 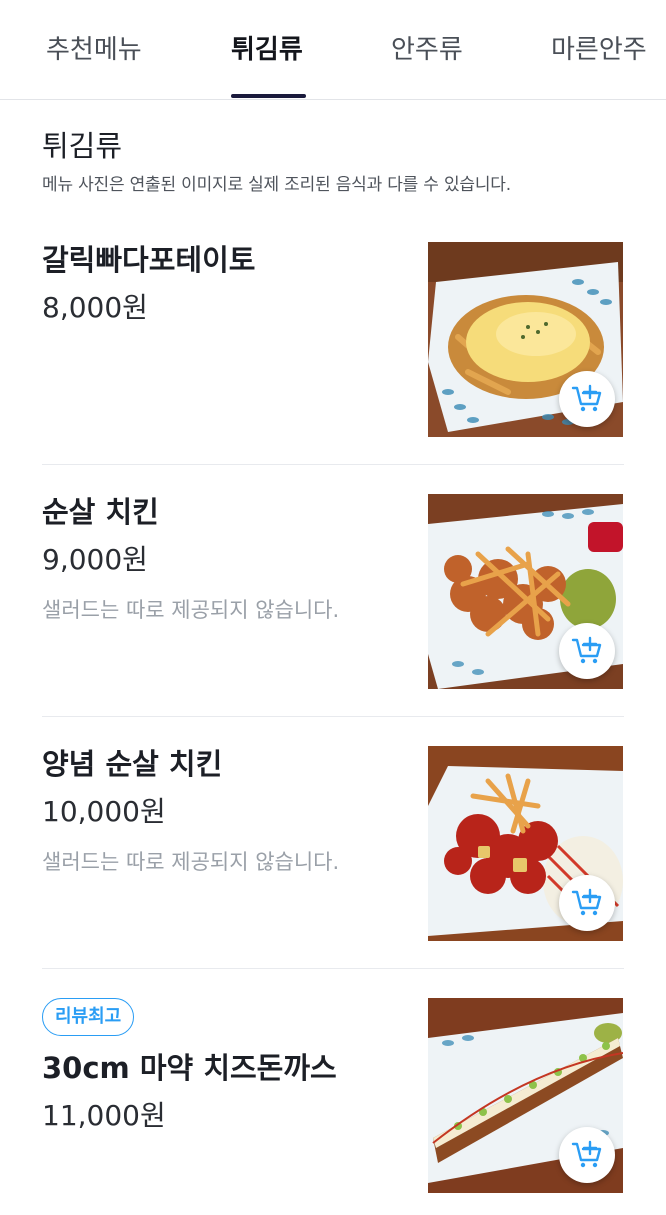 What do you see at coordinates (88, 1017) in the screenshot?
I see `review-best-badge: 리뷰최고` at bounding box center [88, 1017].